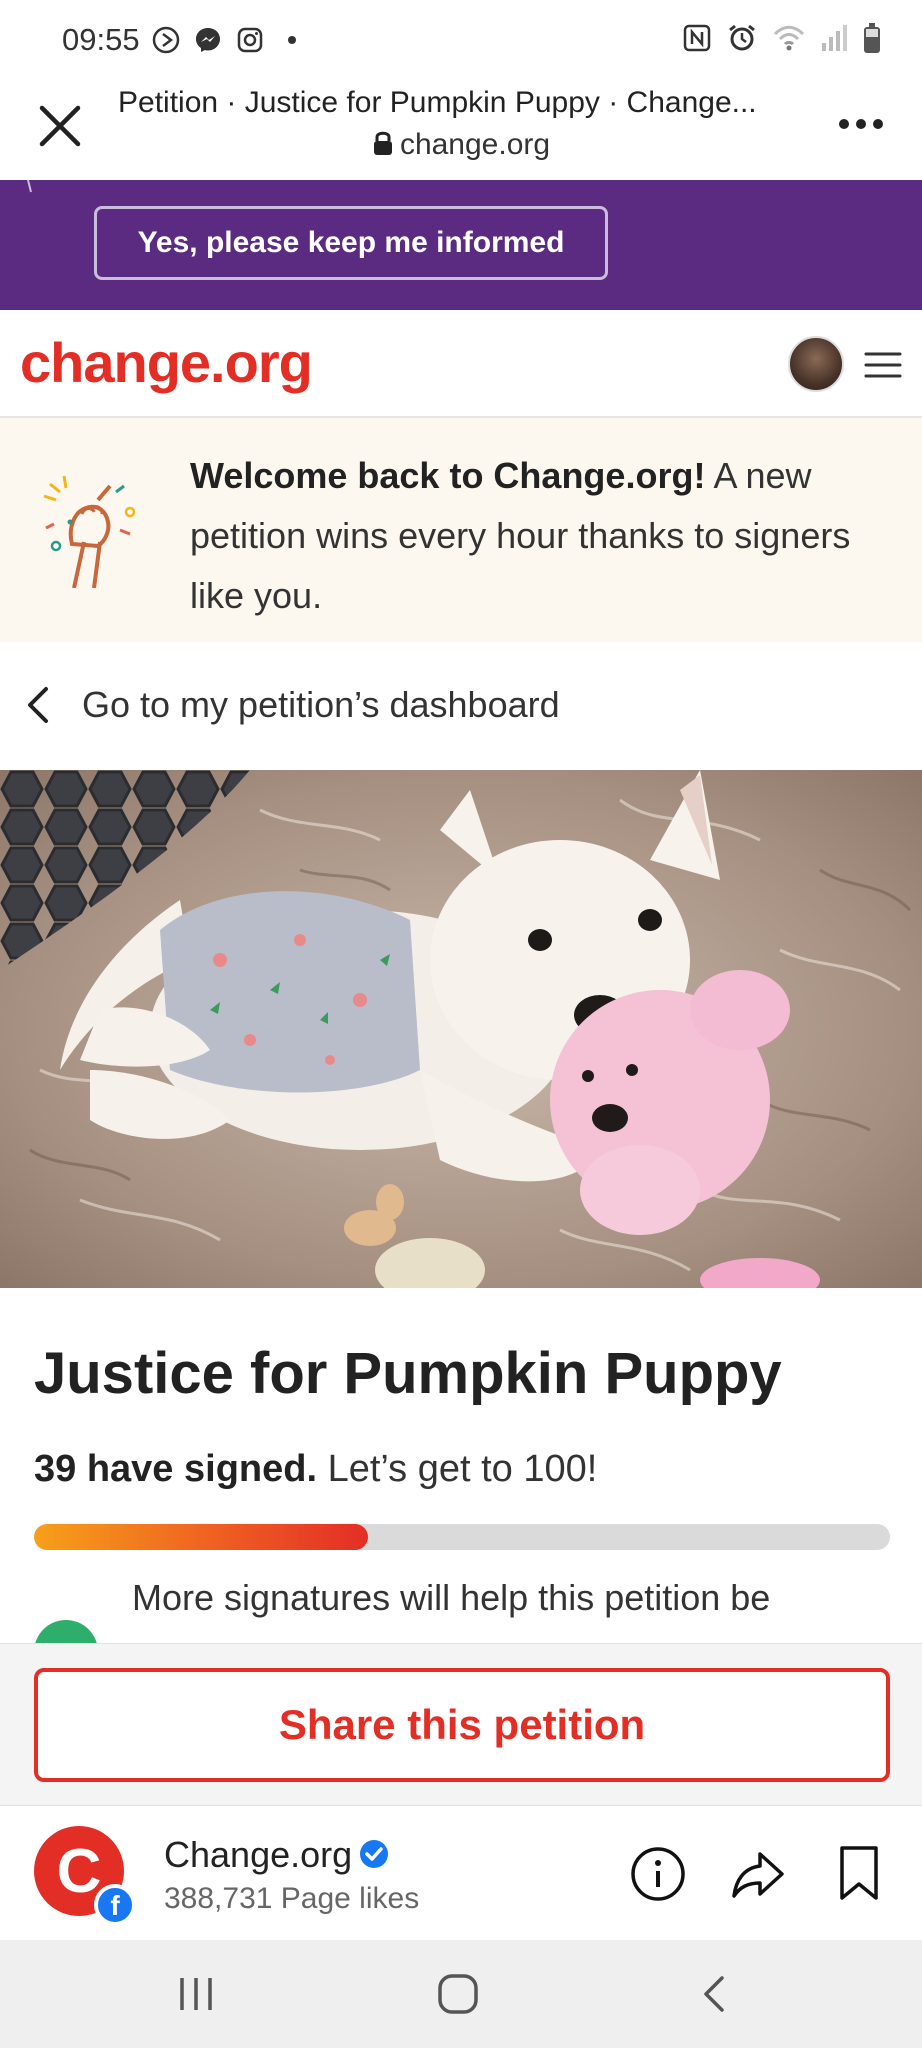 Image resolution: width=922 pixels, height=2048 pixels. I want to click on system-navigation-bar, so click(461, 1994).